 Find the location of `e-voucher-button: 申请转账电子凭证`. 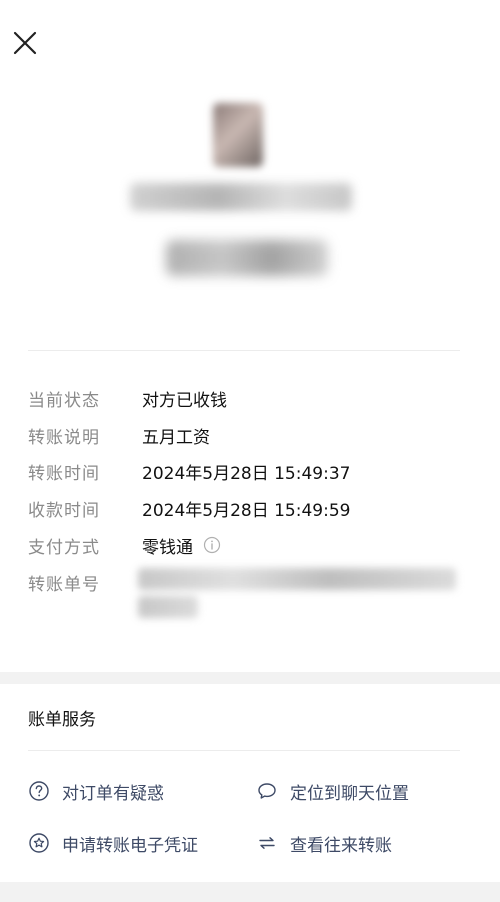

e-voucher-button: 申请转账电子凭证 is located at coordinates (113, 843).